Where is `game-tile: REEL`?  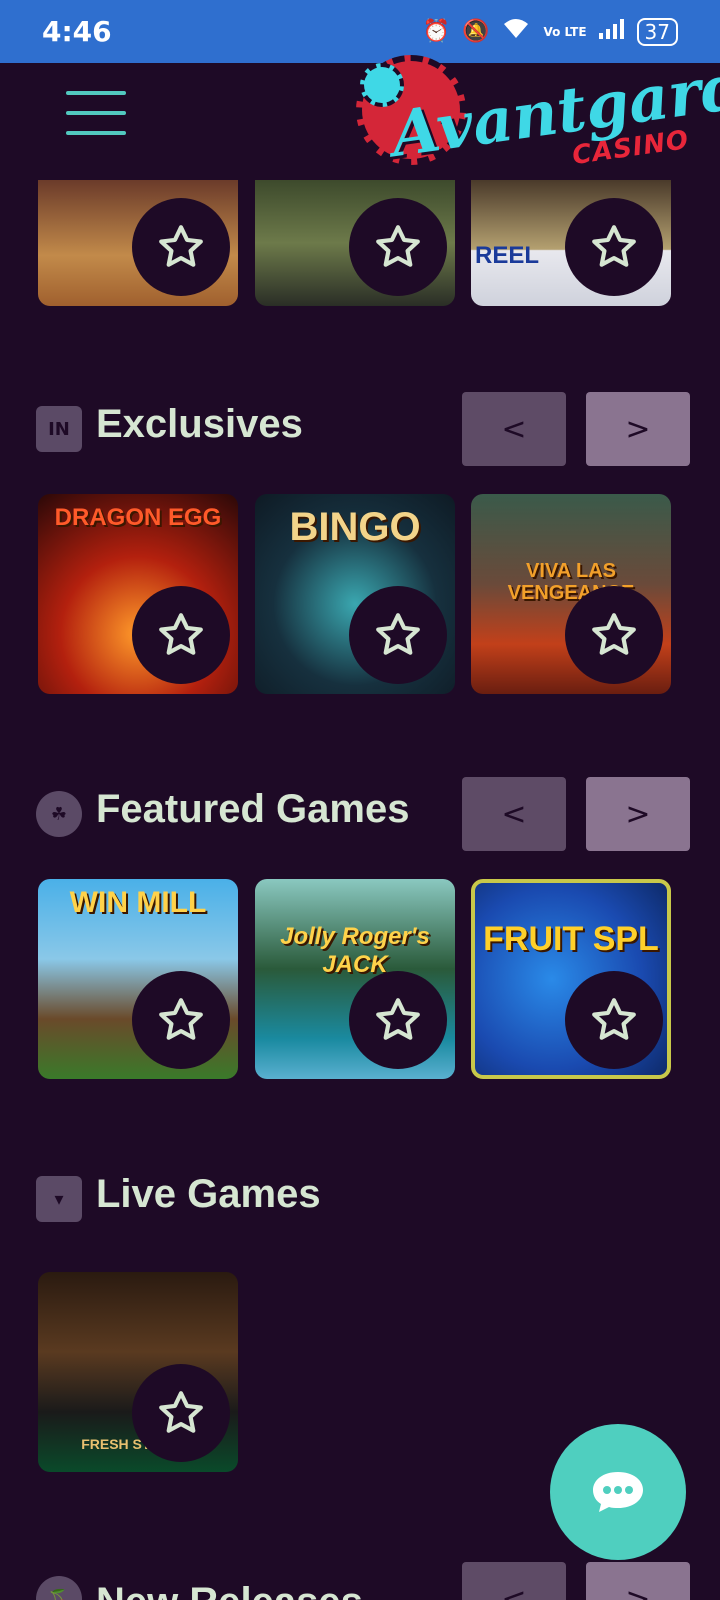
game-tile: REEL is located at coordinates (571, 243).